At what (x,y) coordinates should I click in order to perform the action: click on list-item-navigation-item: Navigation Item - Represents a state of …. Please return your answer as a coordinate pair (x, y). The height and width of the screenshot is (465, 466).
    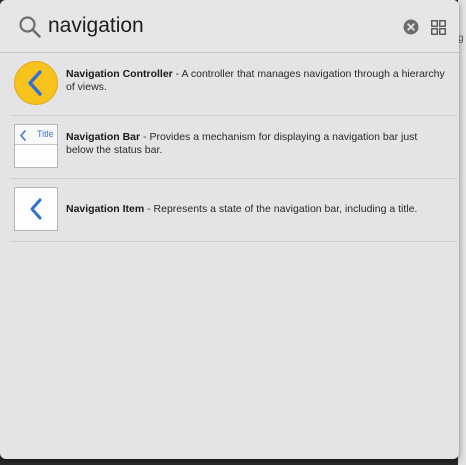
    Looking at the image, I should click on (233, 210).